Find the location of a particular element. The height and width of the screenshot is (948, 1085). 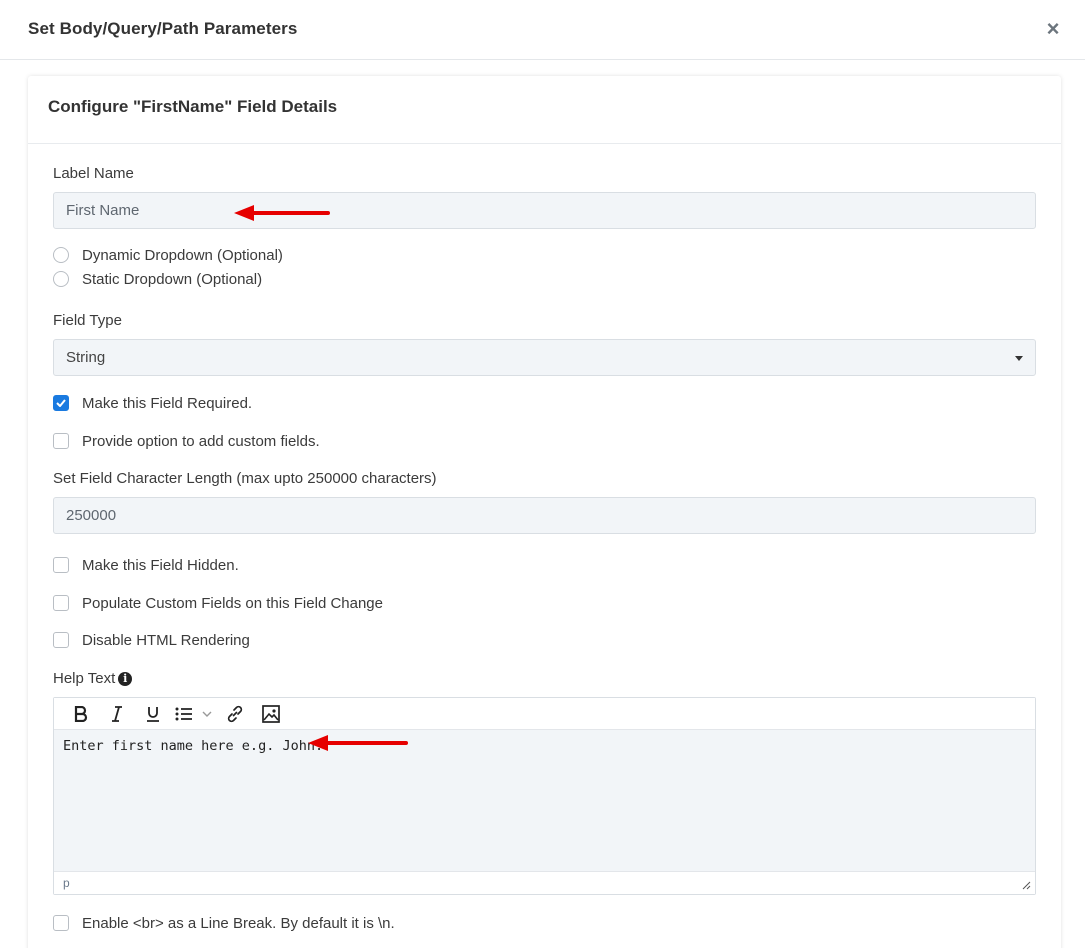

check-icon is located at coordinates (61, 403).